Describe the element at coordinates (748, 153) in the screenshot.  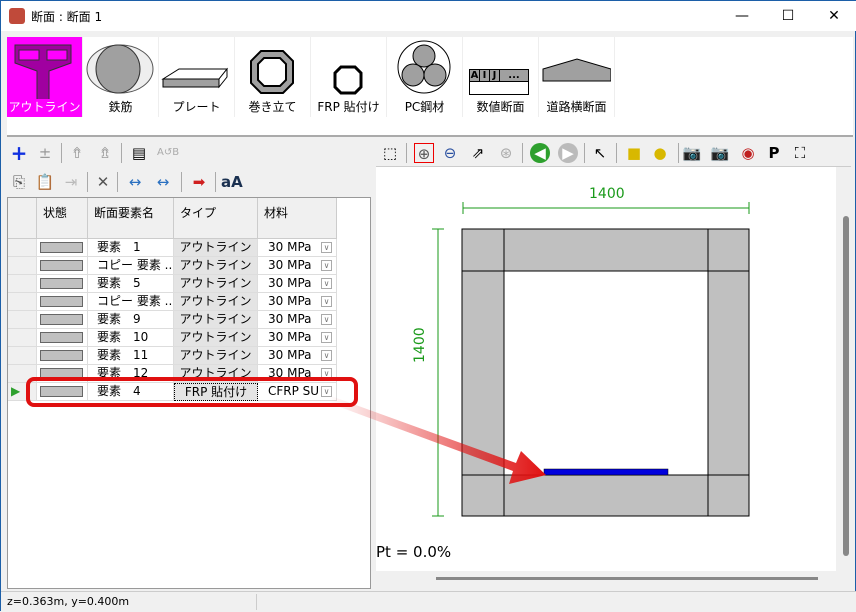
I see `color-icon: ◉` at that location.